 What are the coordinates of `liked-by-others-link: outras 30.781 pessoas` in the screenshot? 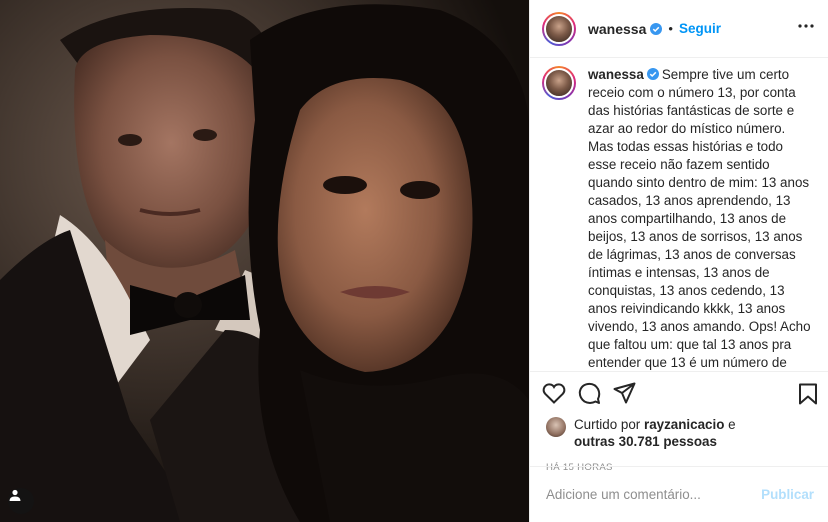 It's located at (645, 441).